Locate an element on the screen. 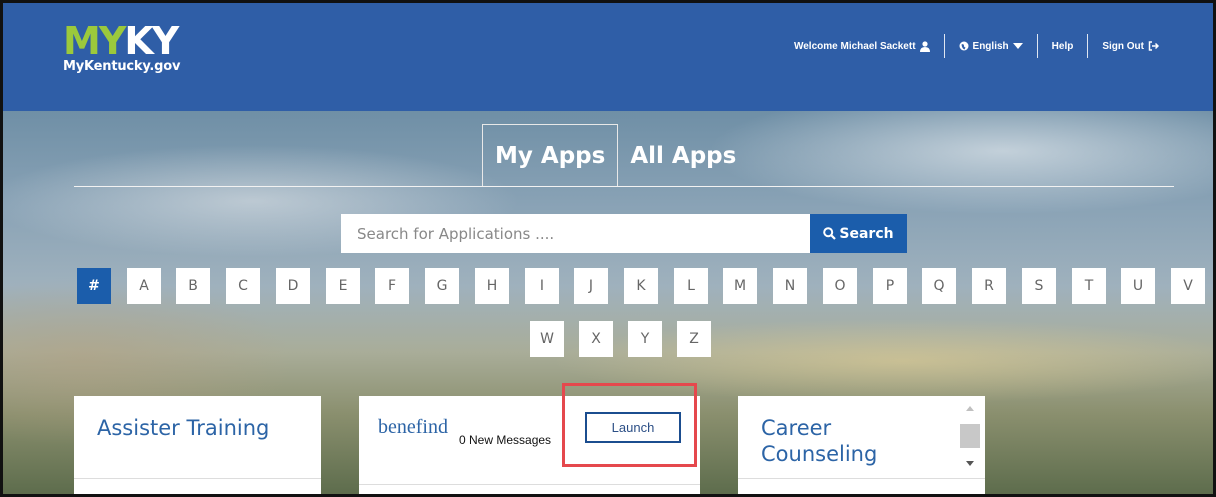  letter-filter-e: E is located at coordinates (343, 286).